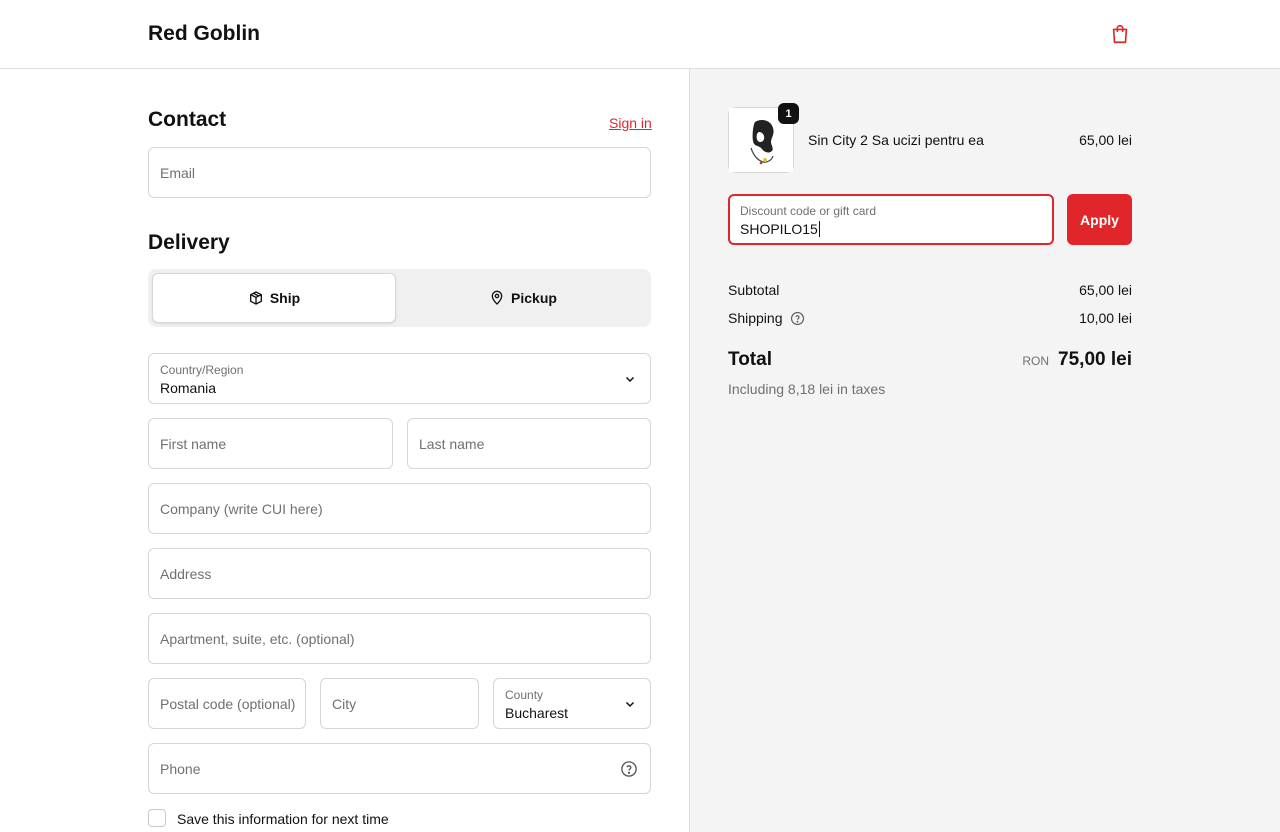 The width and height of the screenshot is (1280, 832). I want to click on shipping-label: Shipping, so click(755, 318).